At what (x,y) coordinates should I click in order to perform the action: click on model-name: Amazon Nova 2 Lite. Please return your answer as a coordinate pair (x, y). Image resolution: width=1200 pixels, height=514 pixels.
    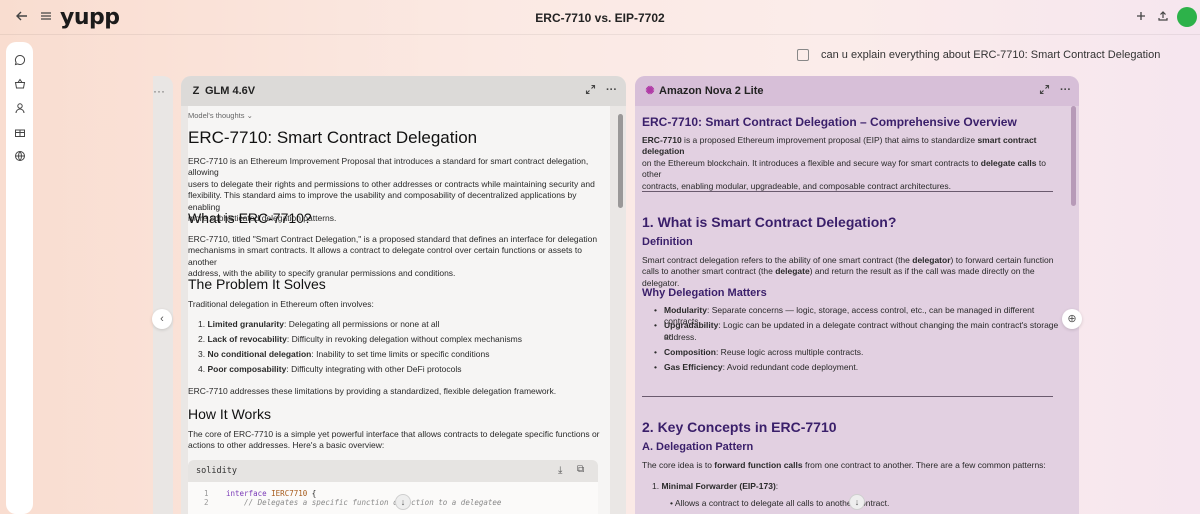
    Looking at the image, I should click on (711, 91).